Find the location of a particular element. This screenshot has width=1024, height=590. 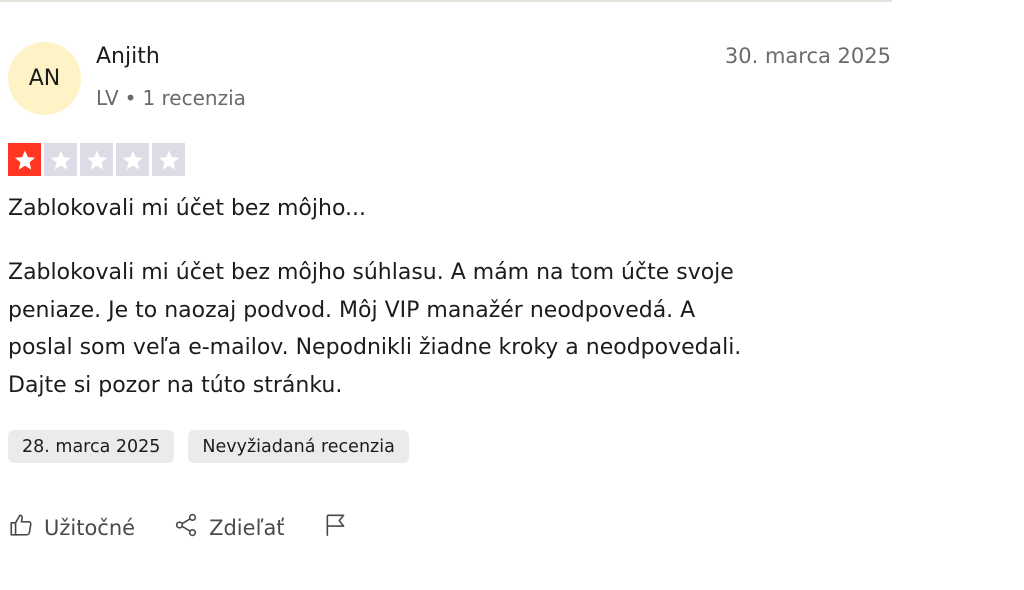

share-label: Zdieľať is located at coordinates (247, 527).